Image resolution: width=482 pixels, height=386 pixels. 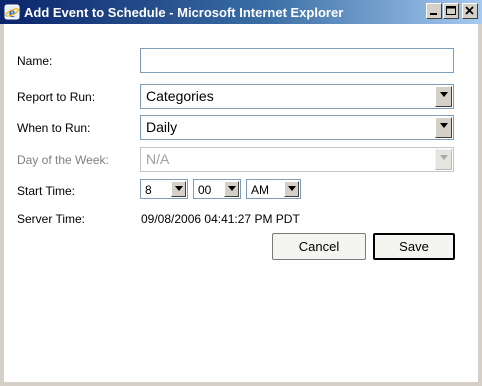 I want to click on internet-explorer-icon: e, so click(x=12, y=12).